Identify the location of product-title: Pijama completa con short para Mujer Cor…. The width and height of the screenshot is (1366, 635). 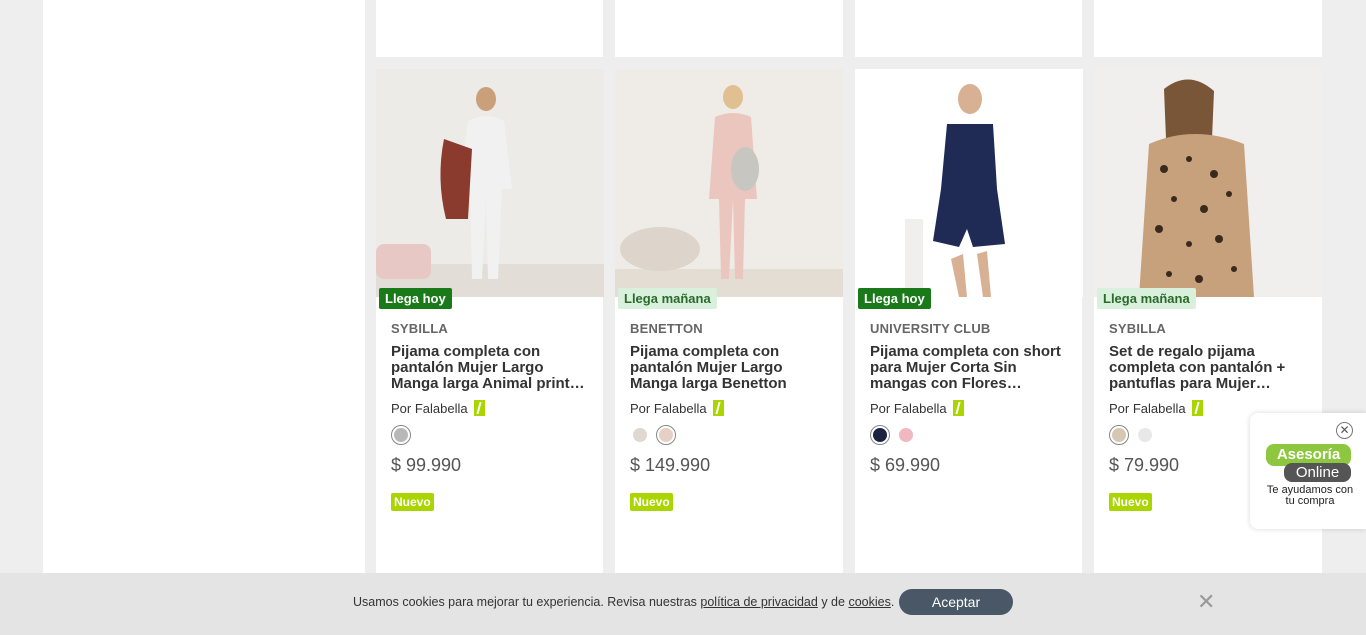
(970, 368).